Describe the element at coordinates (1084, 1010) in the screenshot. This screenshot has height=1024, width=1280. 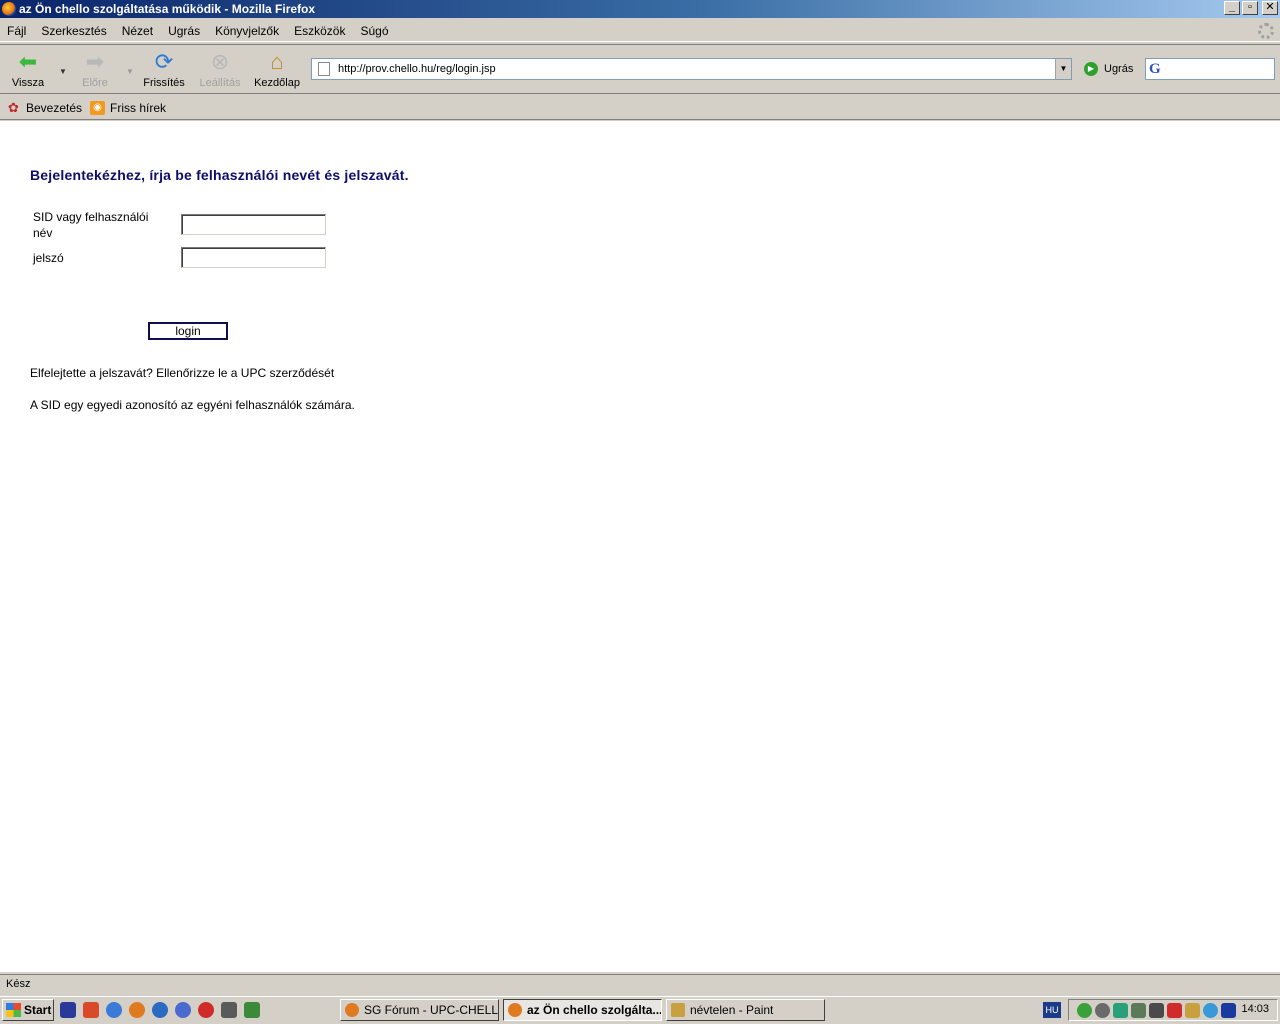
I see `messenger-icon` at that location.